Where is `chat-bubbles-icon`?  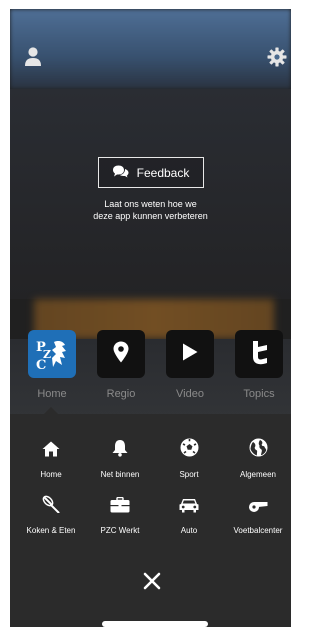
chat-bubbles-icon is located at coordinates (120, 173).